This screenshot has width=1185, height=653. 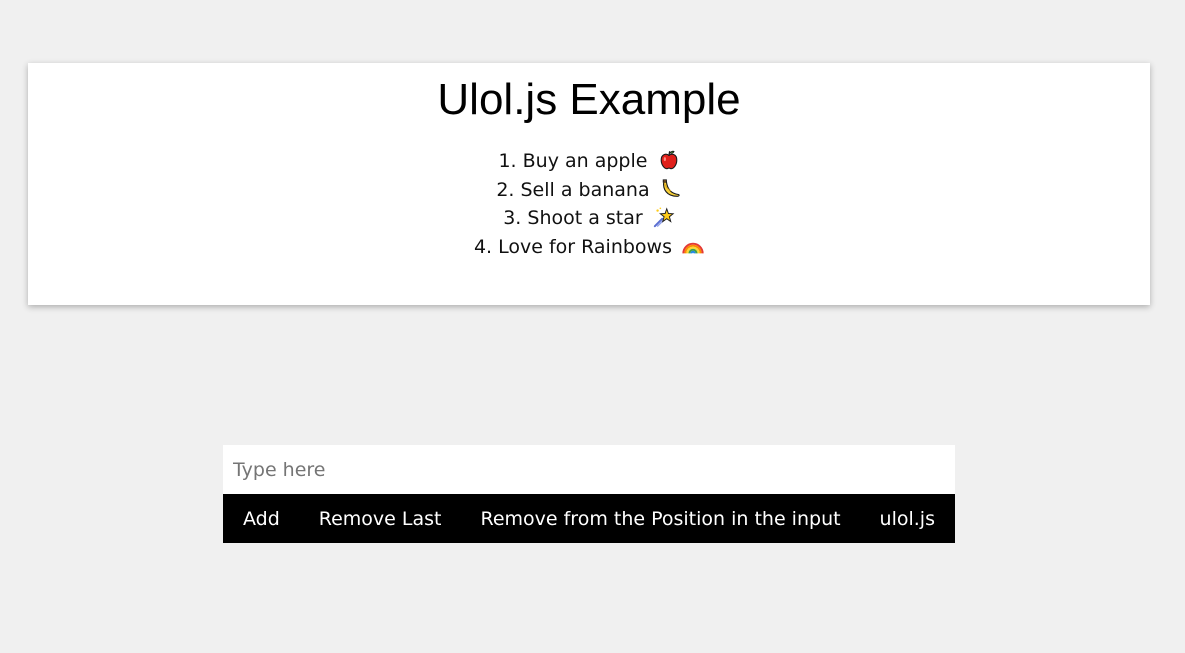 What do you see at coordinates (573, 161) in the screenshot?
I see `list-item-label: 1. Buy an apple` at bounding box center [573, 161].